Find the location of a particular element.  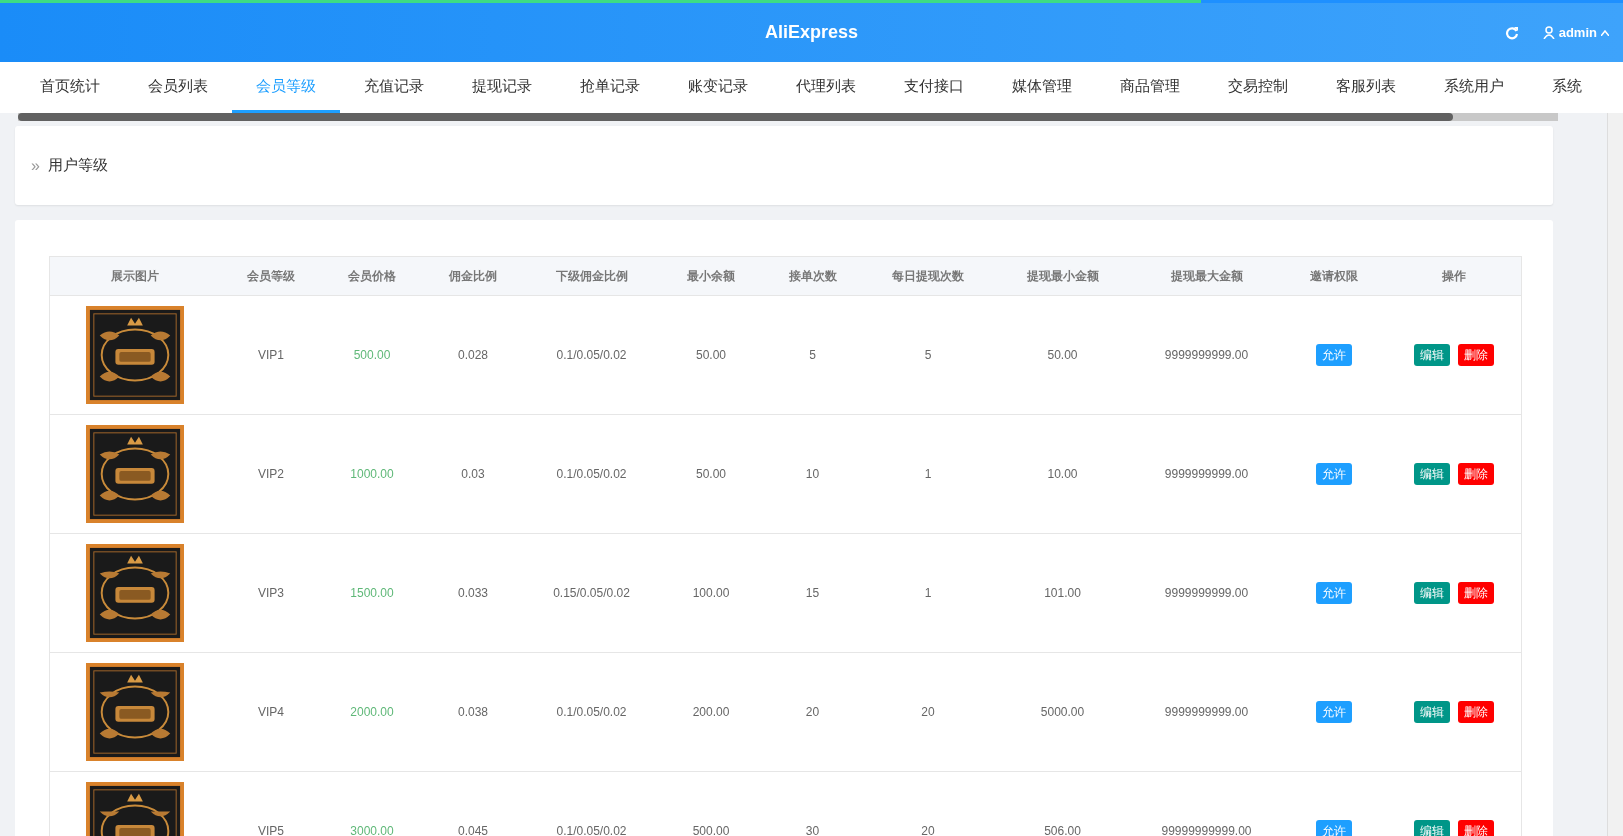

price-cell: 2000.00 is located at coordinates (372, 712).